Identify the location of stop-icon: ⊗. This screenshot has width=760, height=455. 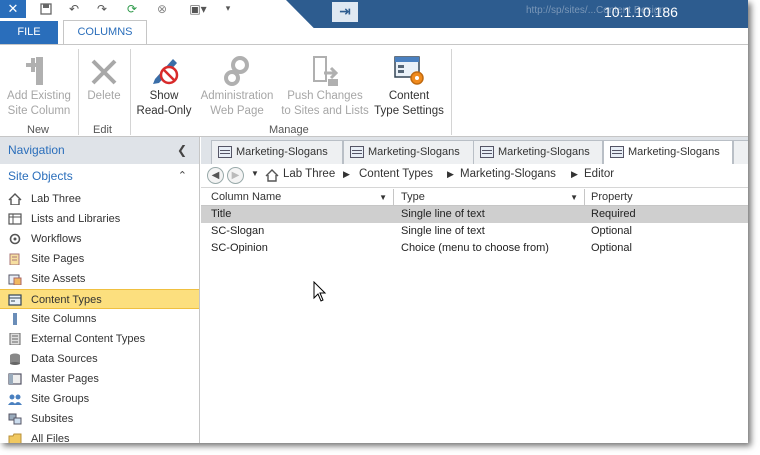
(162, 8).